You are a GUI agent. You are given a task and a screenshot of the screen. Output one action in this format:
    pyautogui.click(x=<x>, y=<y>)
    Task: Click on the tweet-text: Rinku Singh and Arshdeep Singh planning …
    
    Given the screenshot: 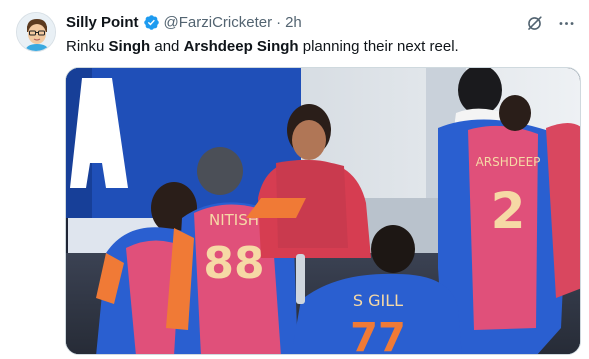 What is the action you would take?
    pyautogui.click(x=262, y=47)
    